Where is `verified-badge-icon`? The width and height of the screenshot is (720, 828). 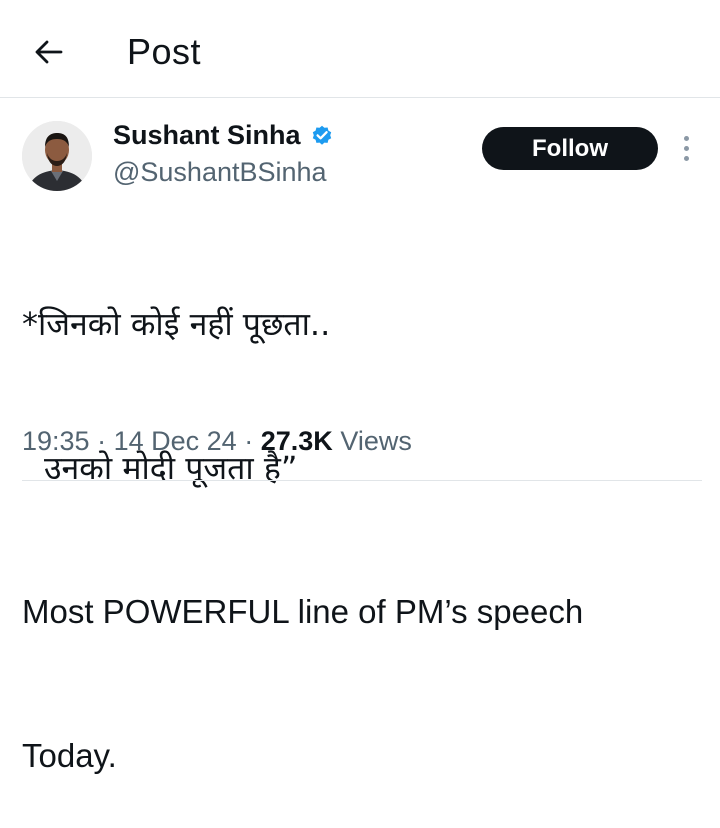
verified-badge-icon is located at coordinates (321, 135).